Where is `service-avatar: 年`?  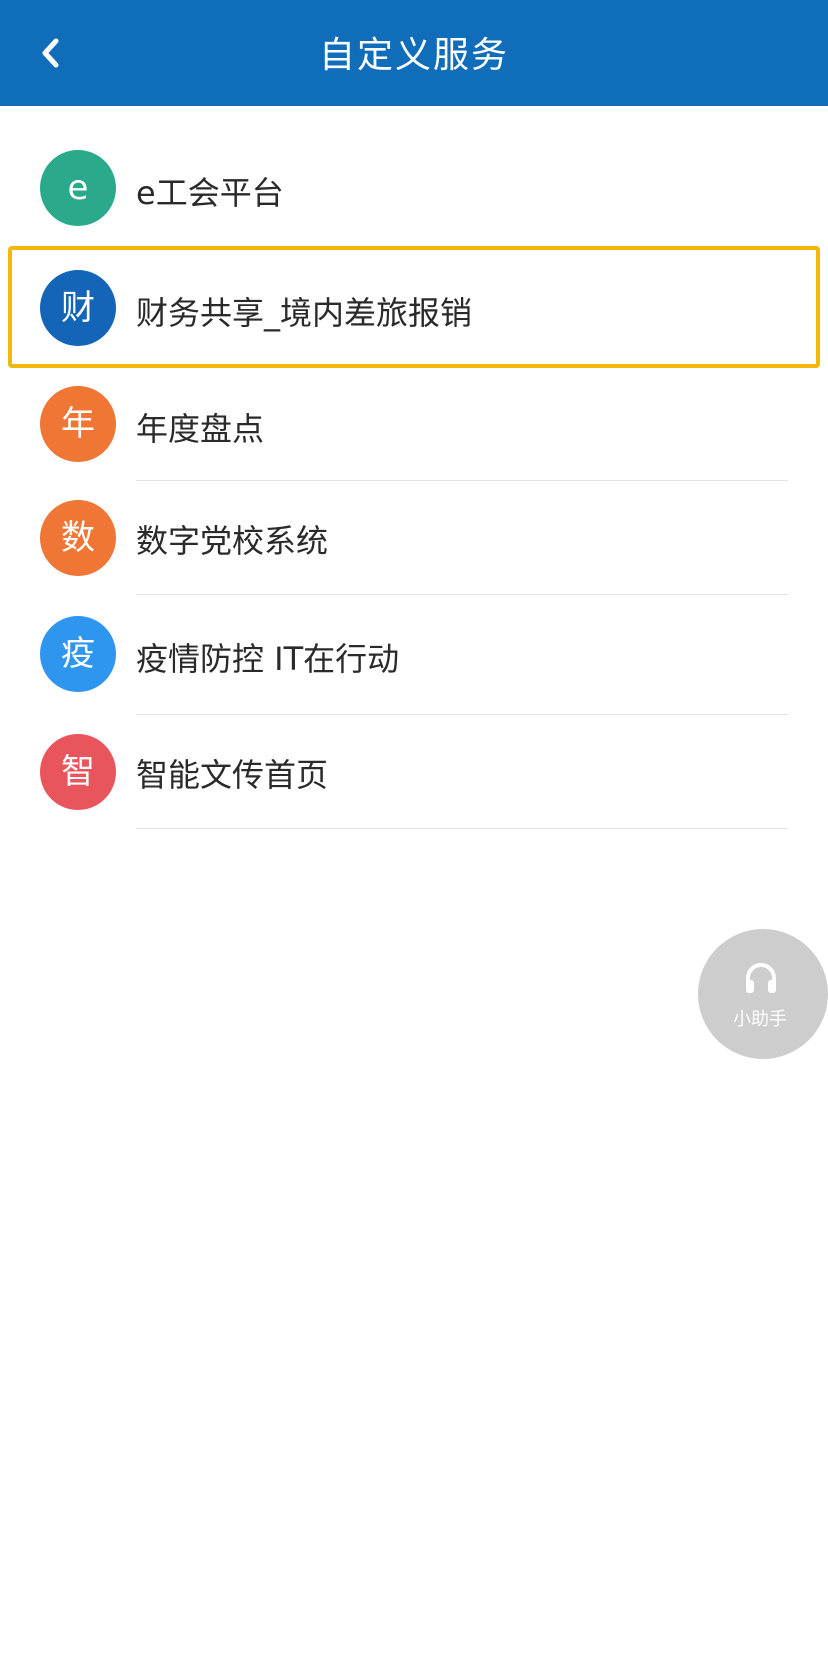 service-avatar: 年 is located at coordinates (78, 424).